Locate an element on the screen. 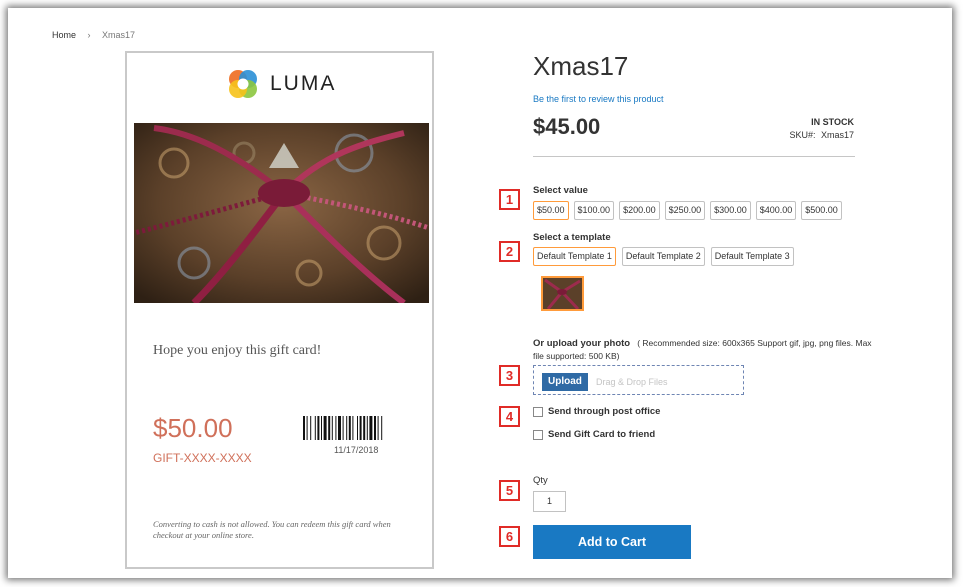 The width and height of the screenshot is (963, 587). breadcrumb-home-link: Home is located at coordinates (64, 35).